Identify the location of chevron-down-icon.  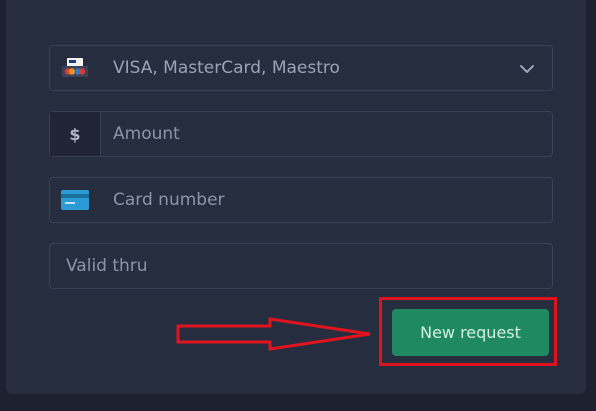
(527, 69).